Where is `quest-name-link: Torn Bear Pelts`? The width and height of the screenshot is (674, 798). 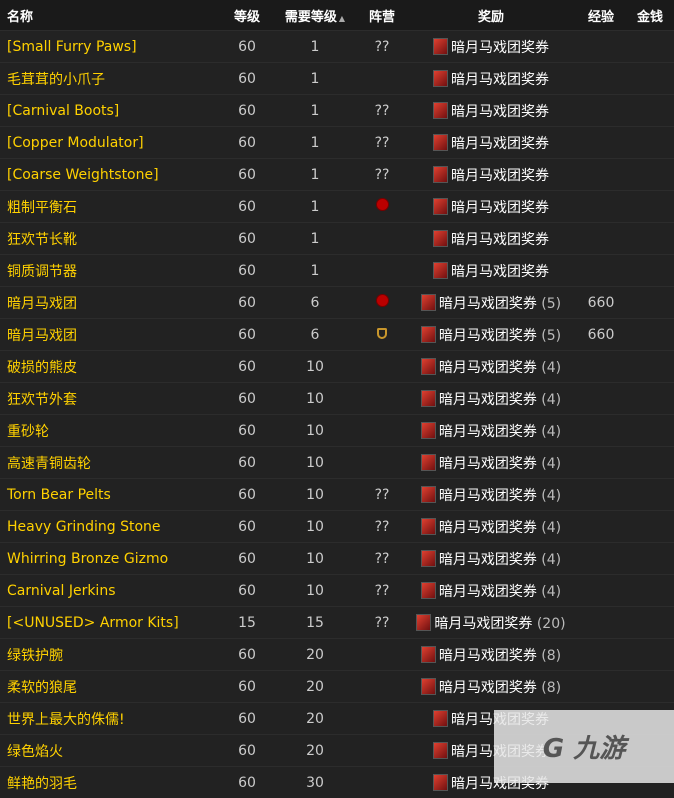 quest-name-link: Torn Bear Pelts is located at coordinates (111, 495).